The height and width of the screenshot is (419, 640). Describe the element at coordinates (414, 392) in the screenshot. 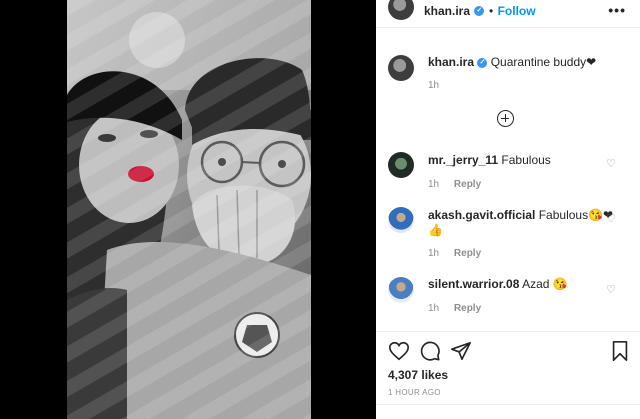

I see `post-timestamp: 1 HOUR AGO` at that location.